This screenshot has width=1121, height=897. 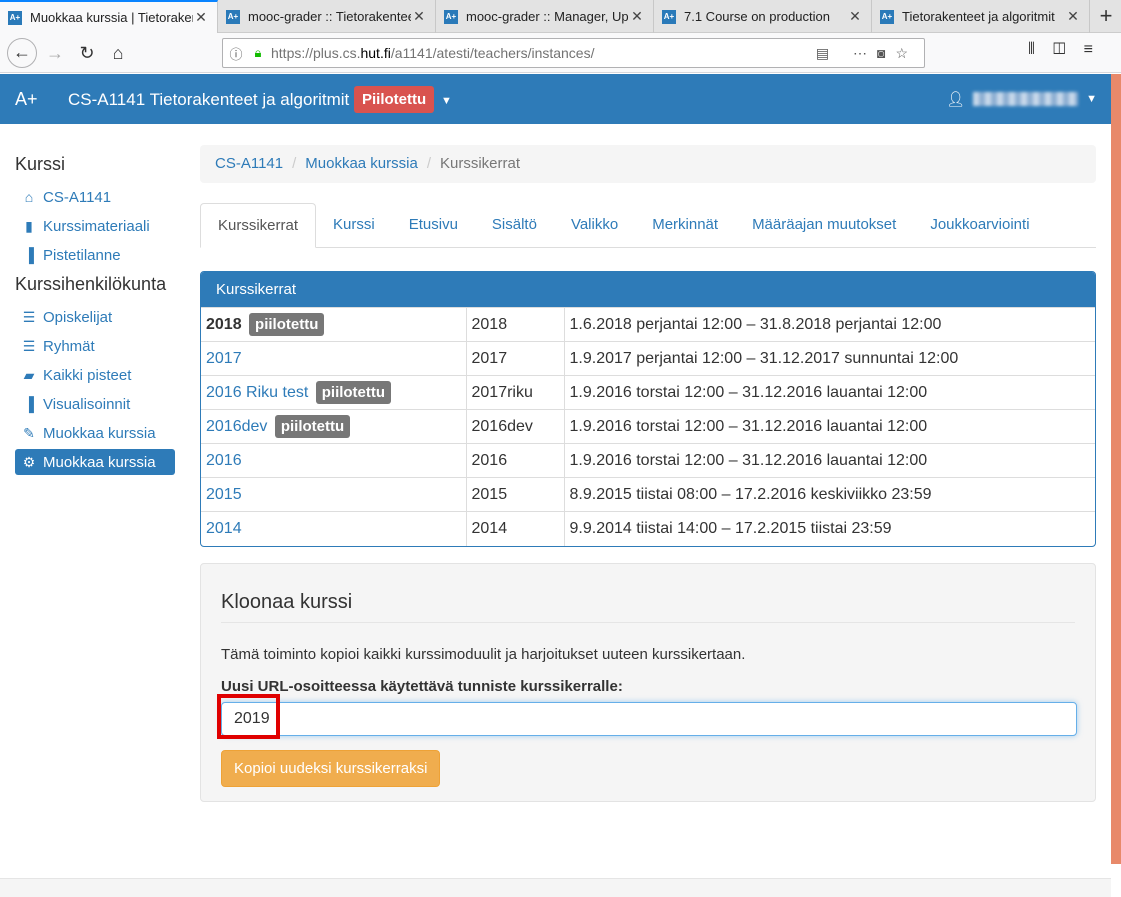 I want to click on instance-link: 2017, so click(x=224, y=358).